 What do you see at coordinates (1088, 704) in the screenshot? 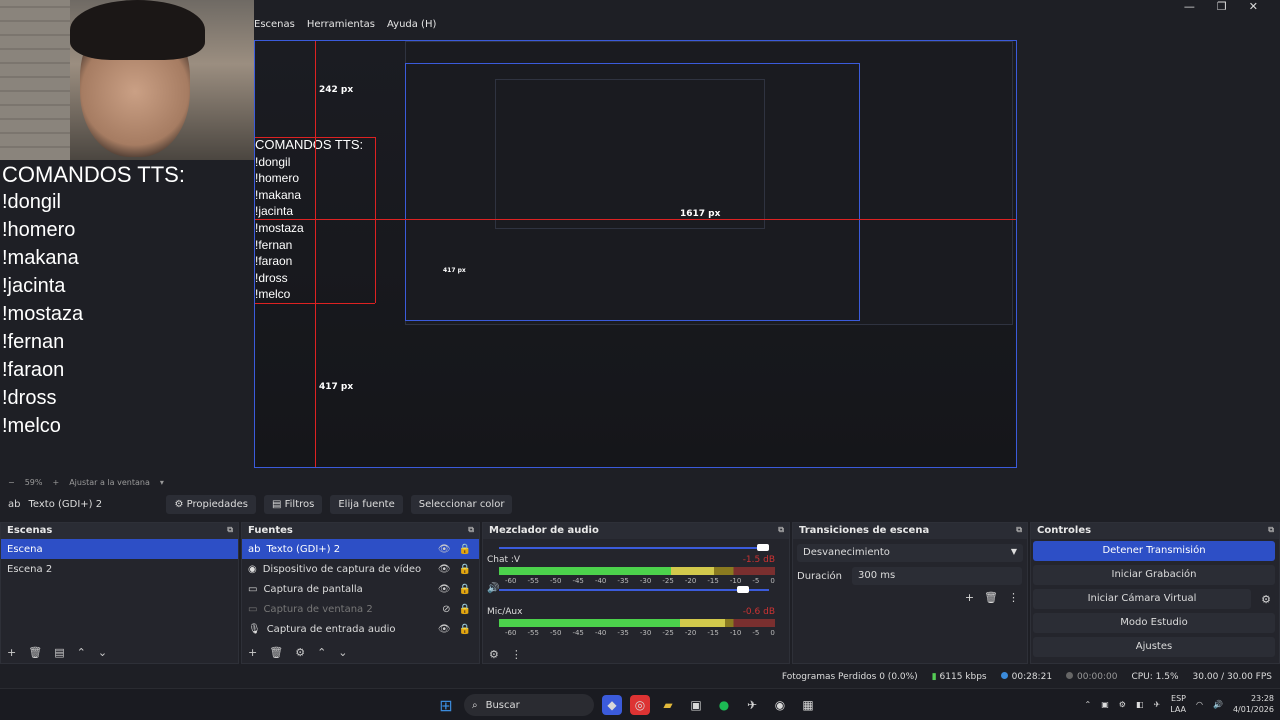
I see `chevron-up-icon: ⌃` at bounding box center [1088, 704].